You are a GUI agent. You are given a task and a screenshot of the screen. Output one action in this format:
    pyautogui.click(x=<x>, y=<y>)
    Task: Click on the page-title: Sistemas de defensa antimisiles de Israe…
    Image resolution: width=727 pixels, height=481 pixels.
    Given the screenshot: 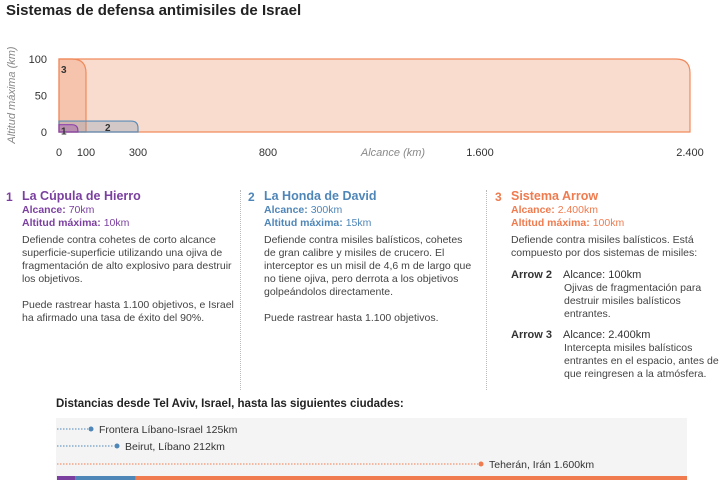 What is the action you would take?
    pyautogui.click(x=154, y=10)
    